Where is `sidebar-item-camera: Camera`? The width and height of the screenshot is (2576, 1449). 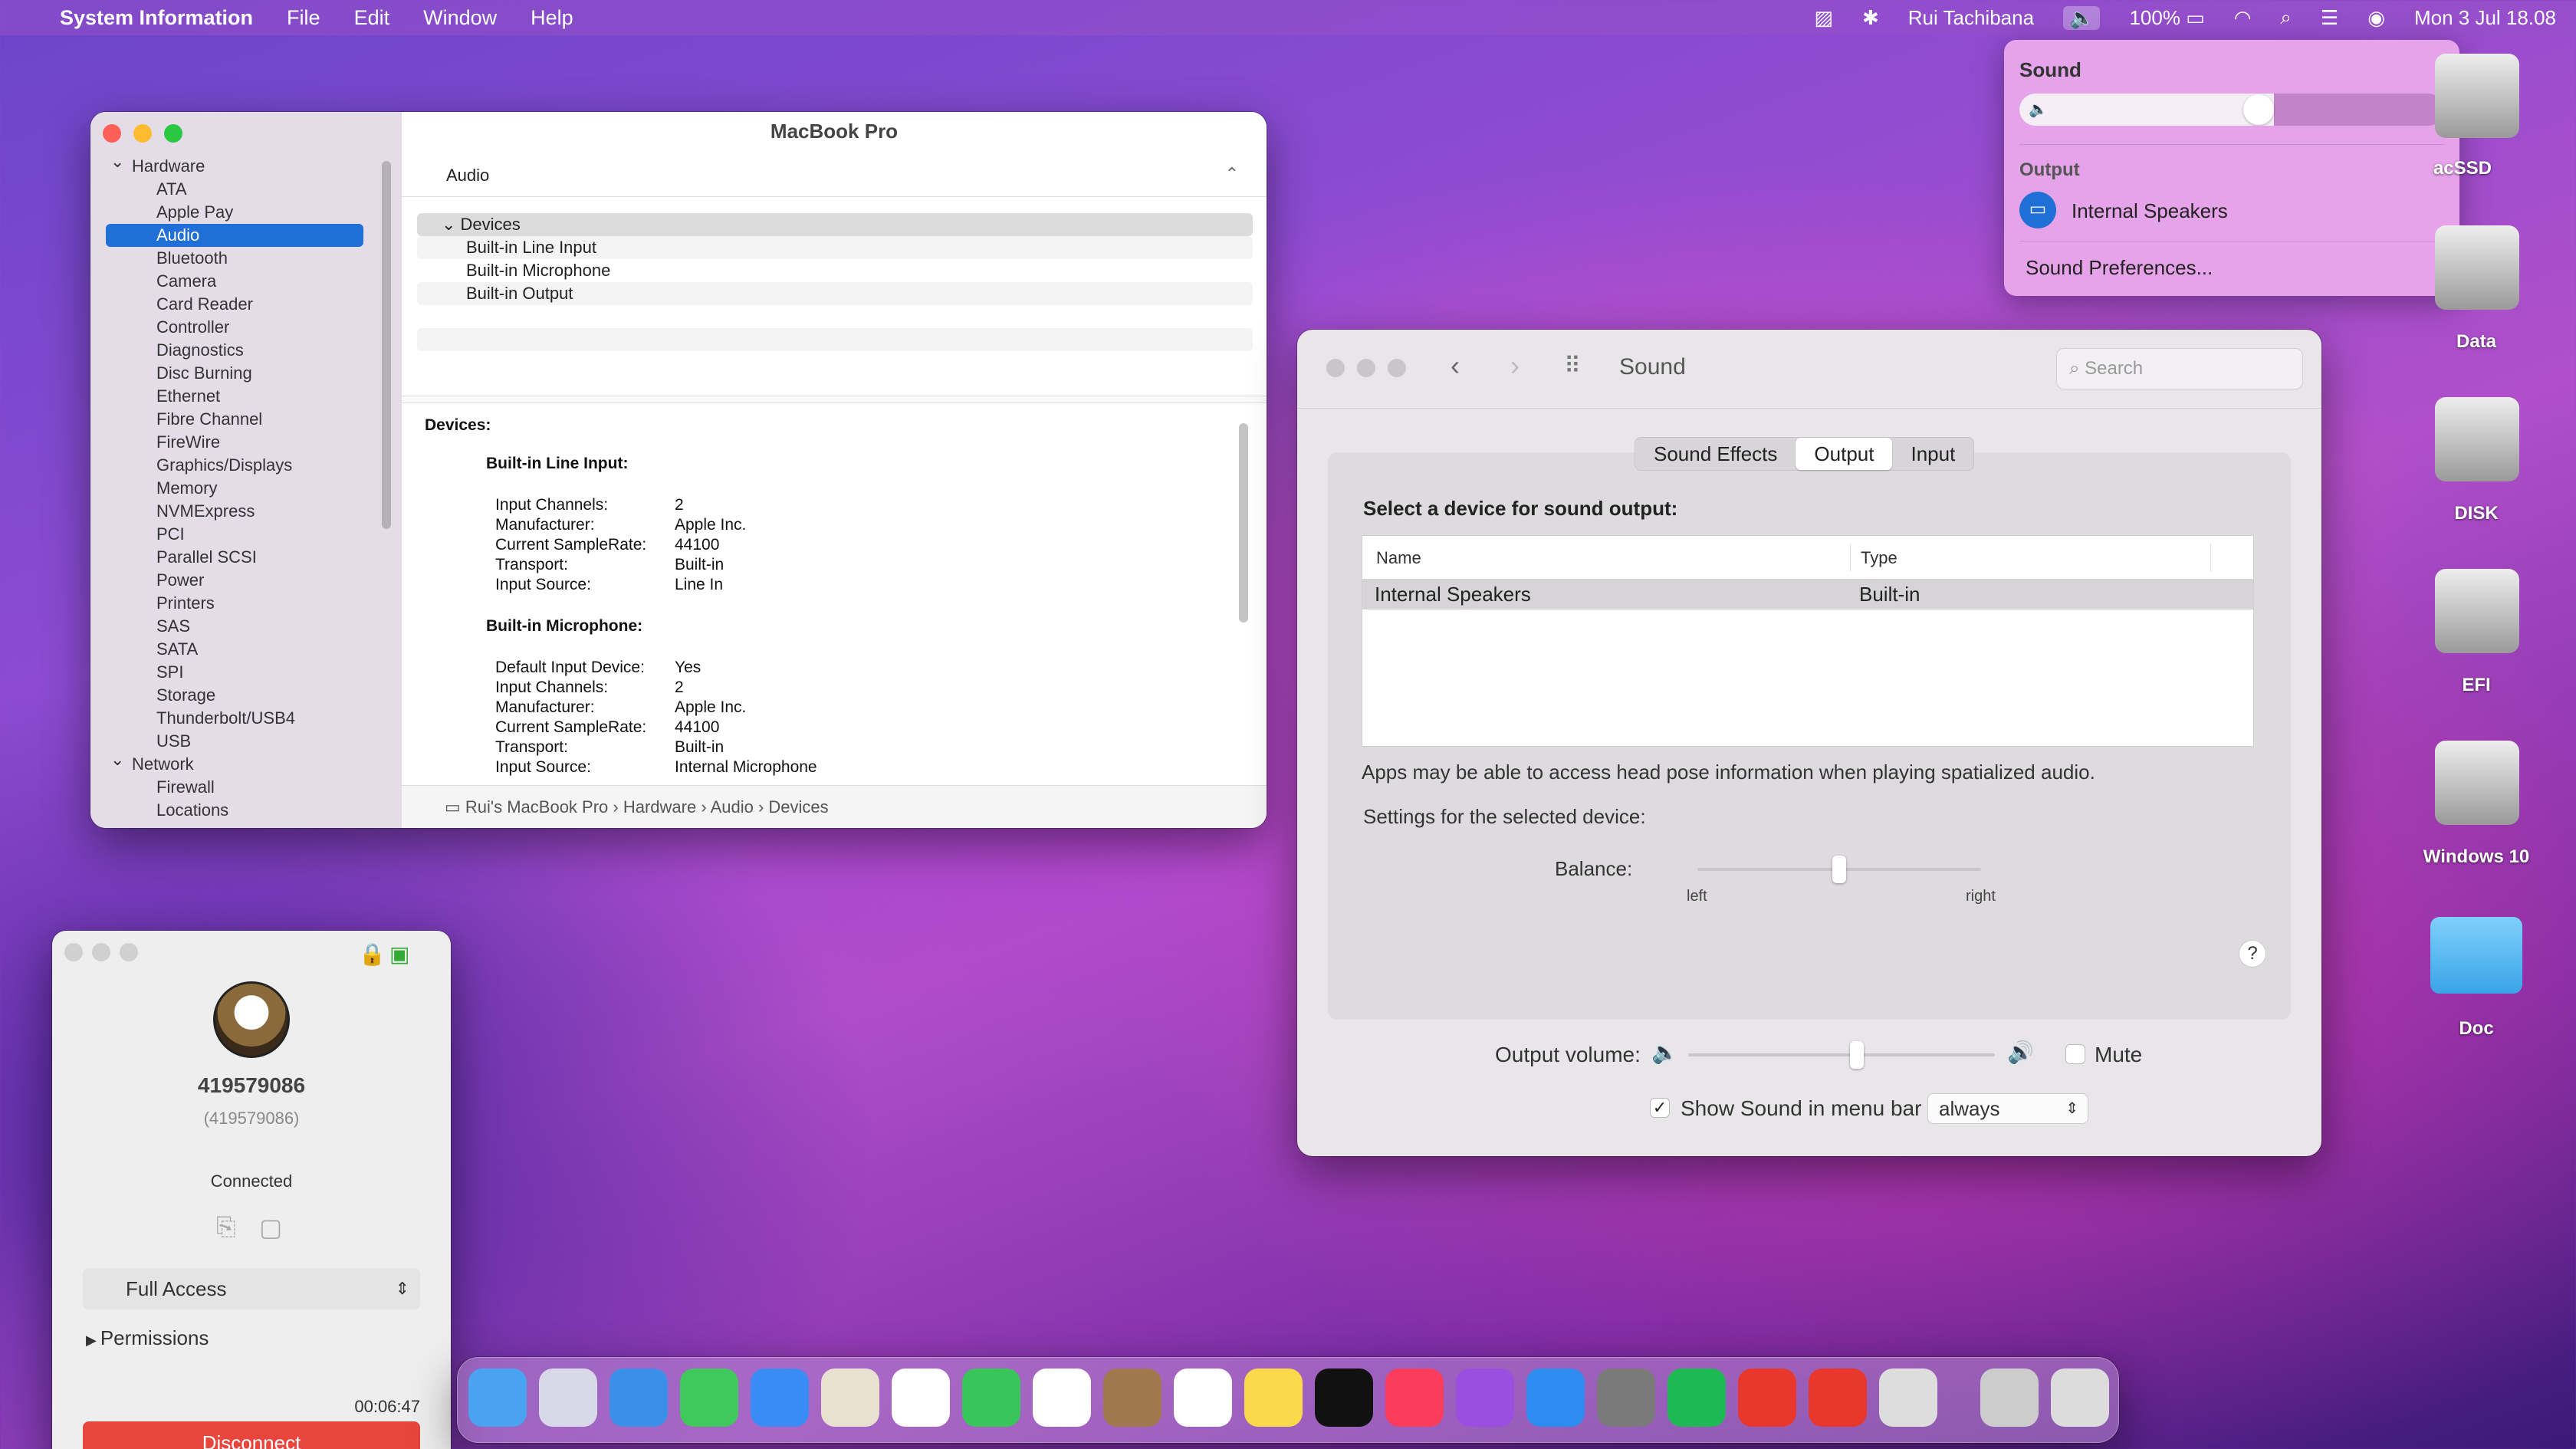
sidebar-item-camera: Camera is located at coordinates (246, 281).